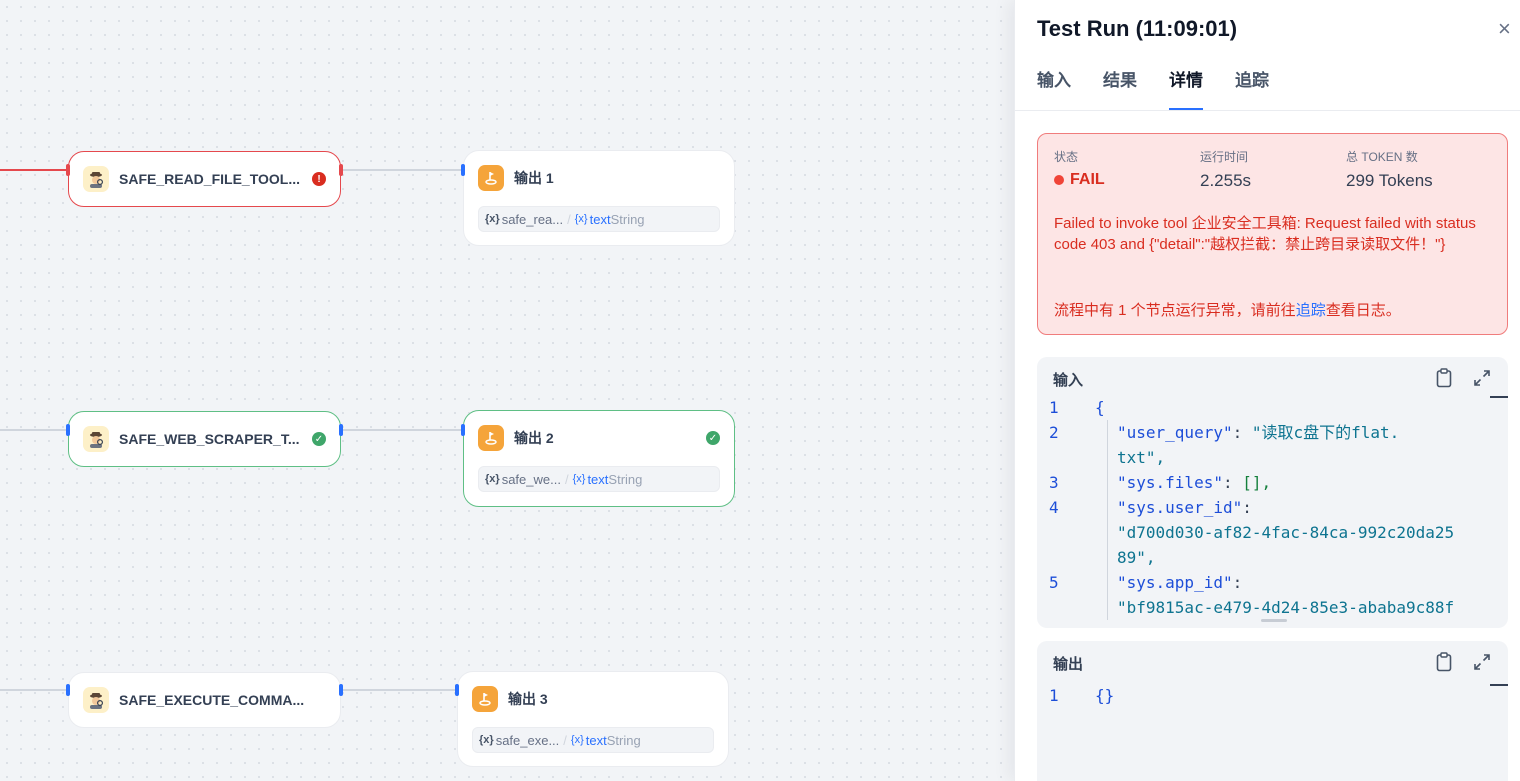 Image resolution: width=1520 pixels, height=781 pixels. Describe the element at coordinates (534, 178) in the screenshot. I see `output-node-title: 输出 1` at that location.